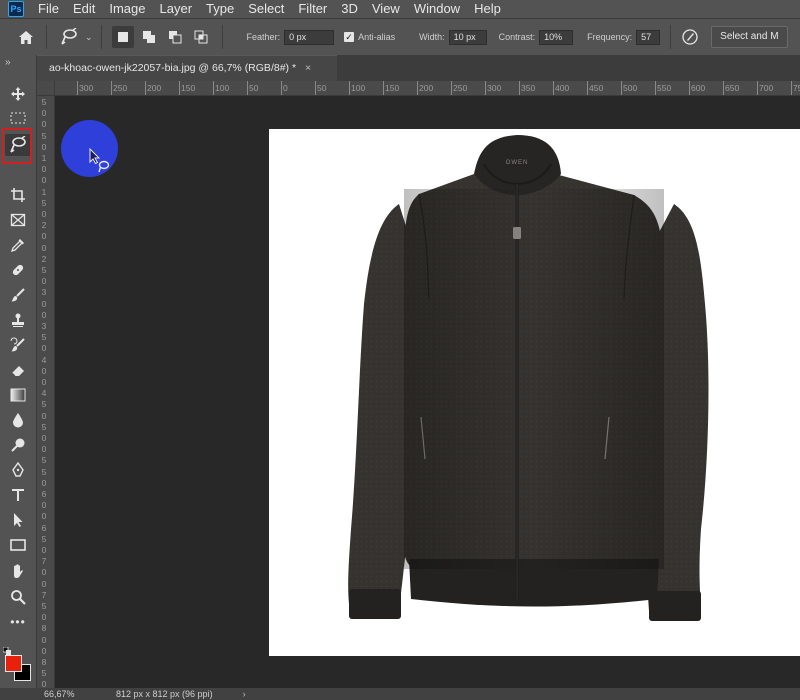  Describe the element at coordinates (437, 9) in the screenshot. I see `menu-window: Window` at that location.